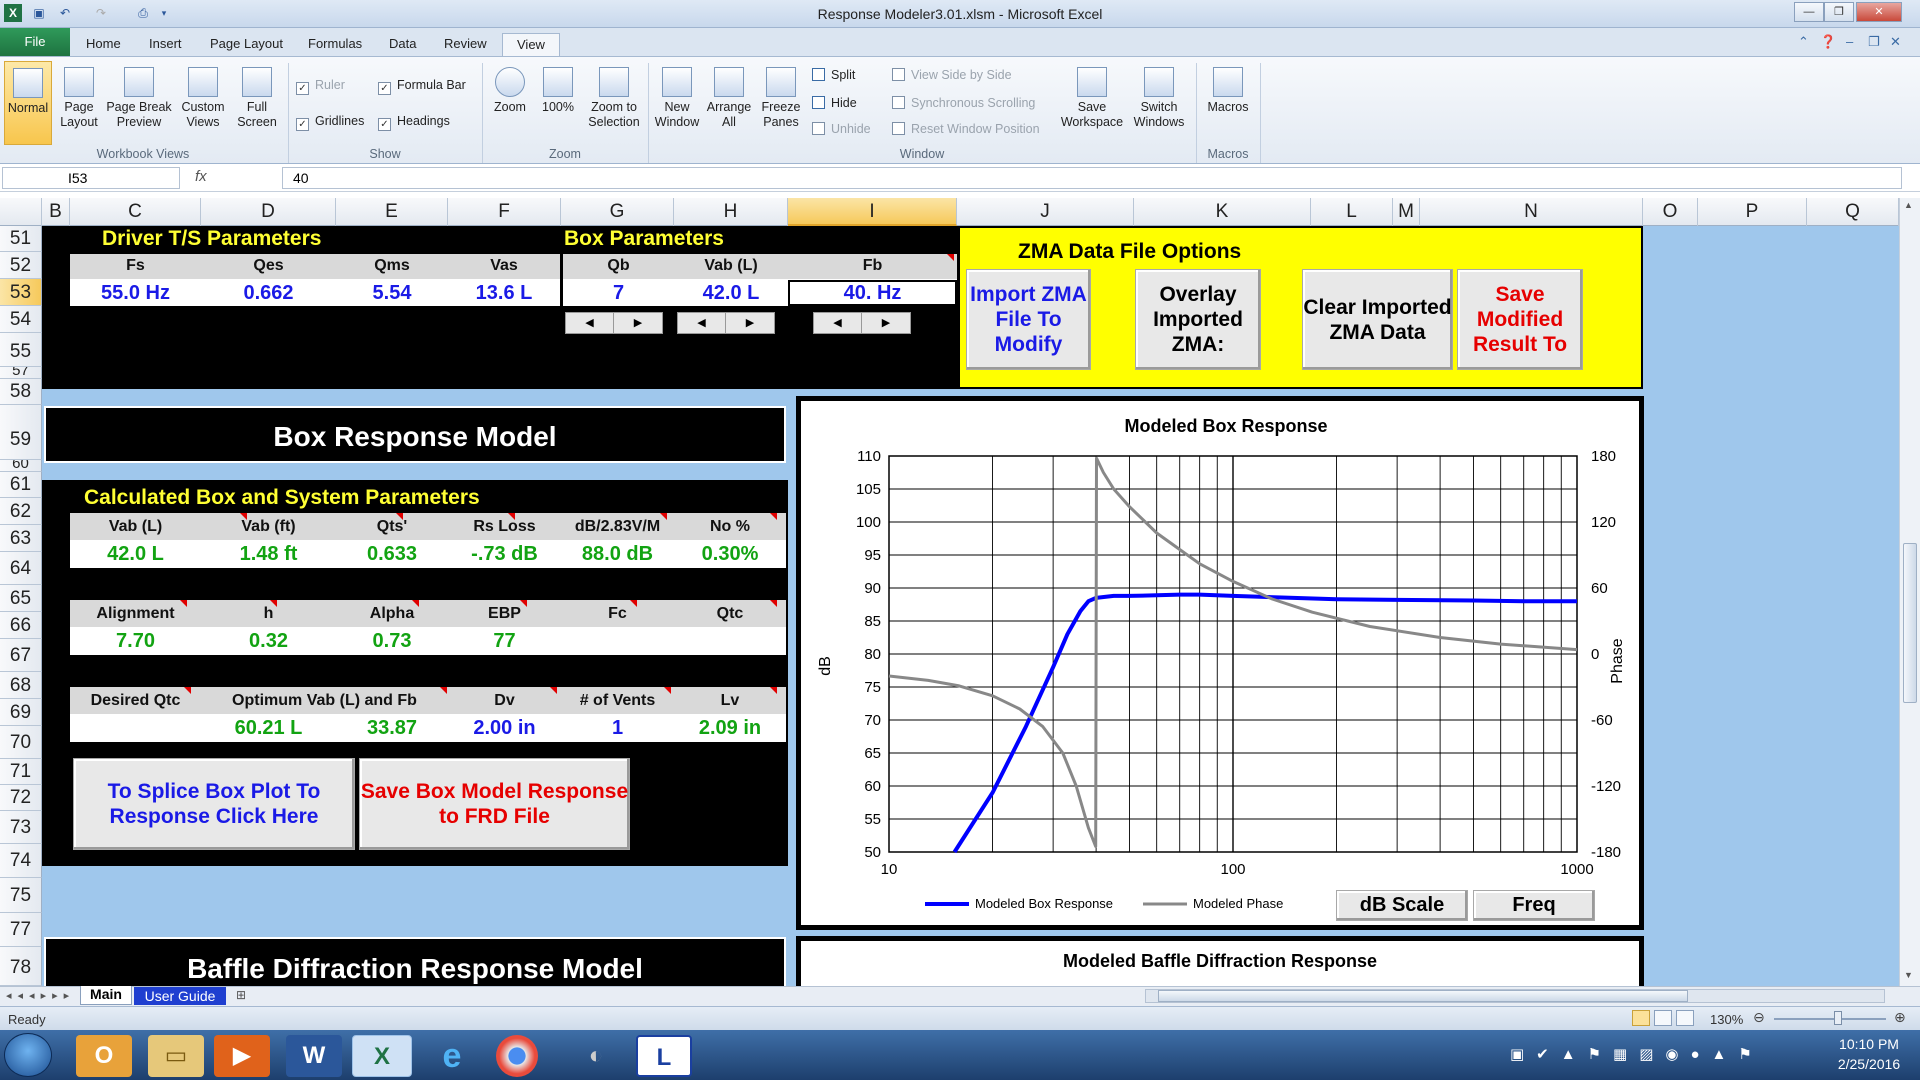 The image size is (1920, 1080). Describe the element at coordinates (1228, 91) in the screenshot. I see `macros-button: Macros` at that location.